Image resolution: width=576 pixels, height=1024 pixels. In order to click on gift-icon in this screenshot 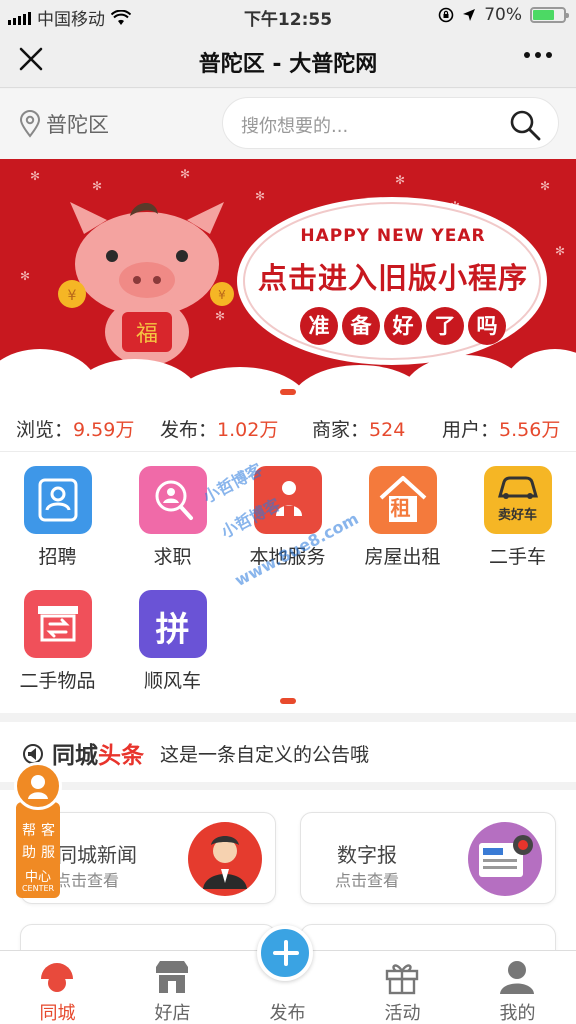, I will do `click(402, 979)`.